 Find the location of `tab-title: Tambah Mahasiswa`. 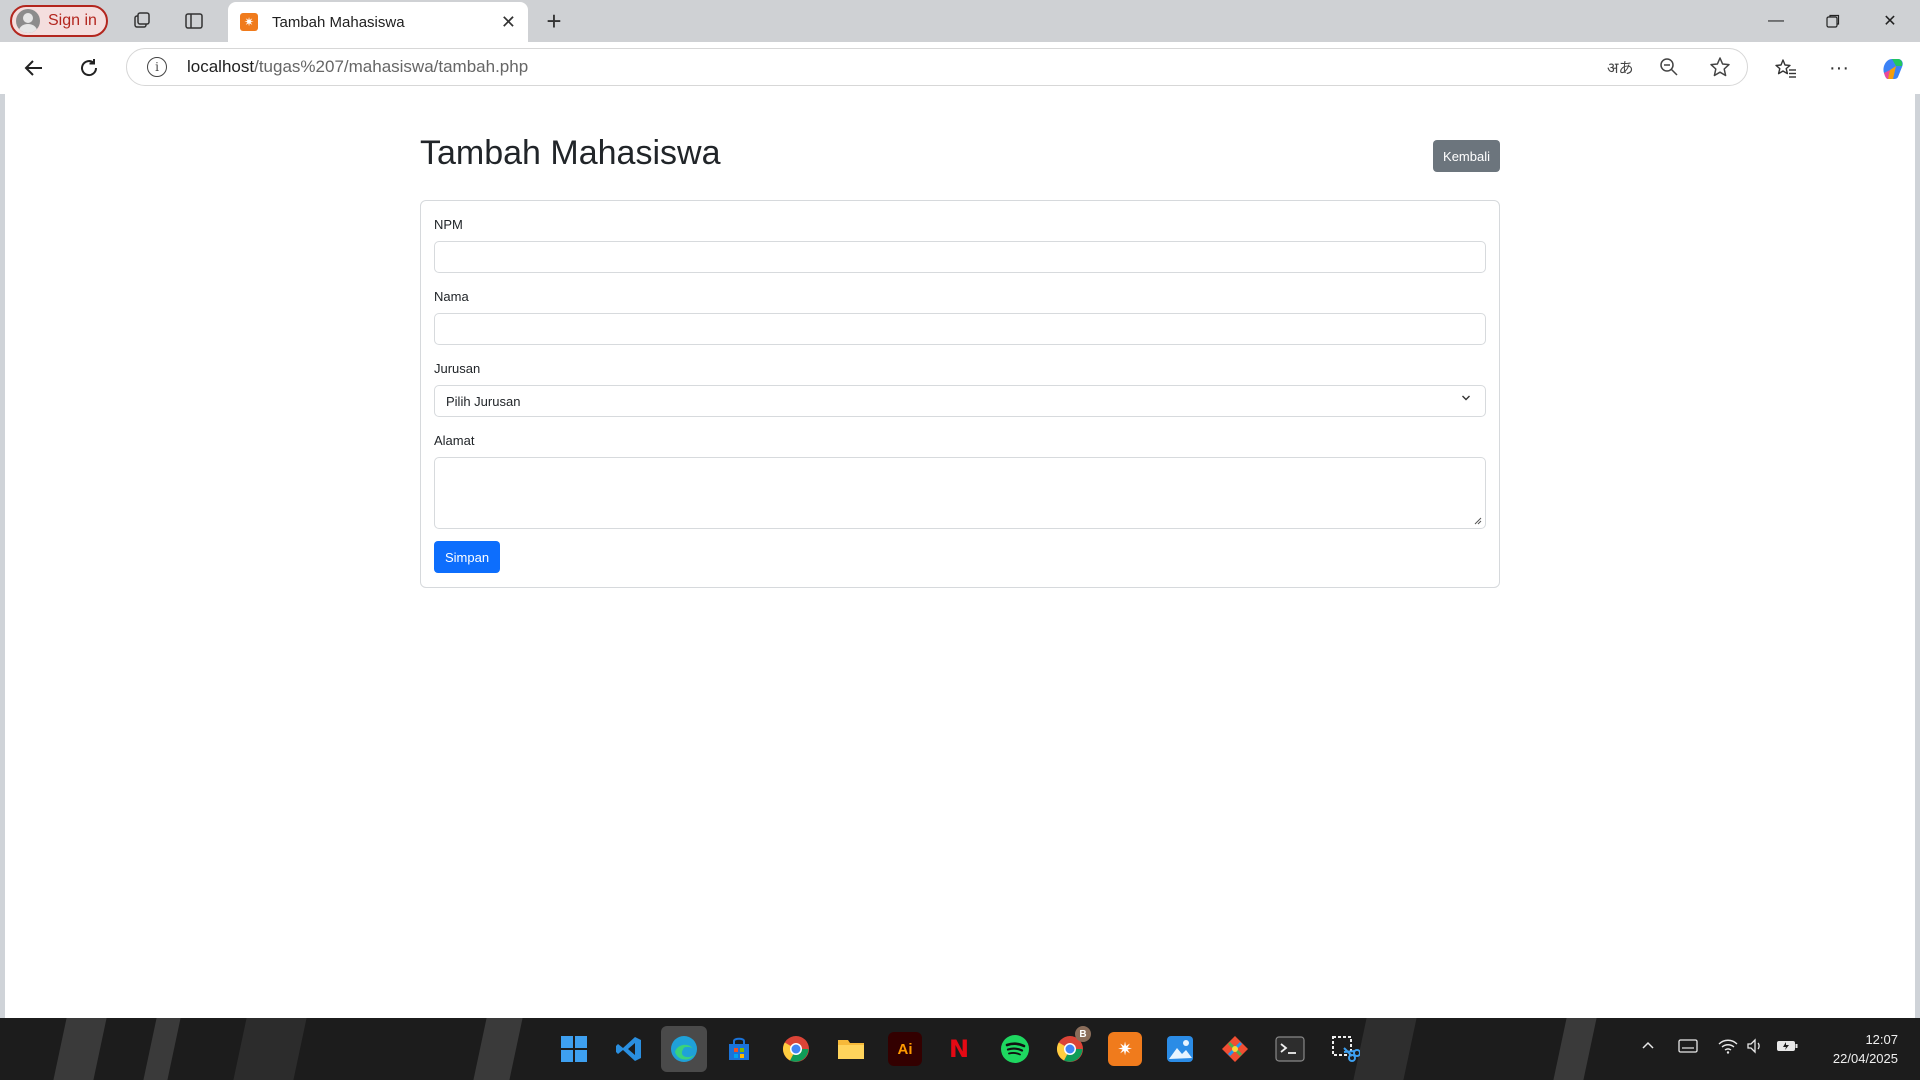

tab-title: Tambah Mahasiswa is located at coordinates (338, 22).